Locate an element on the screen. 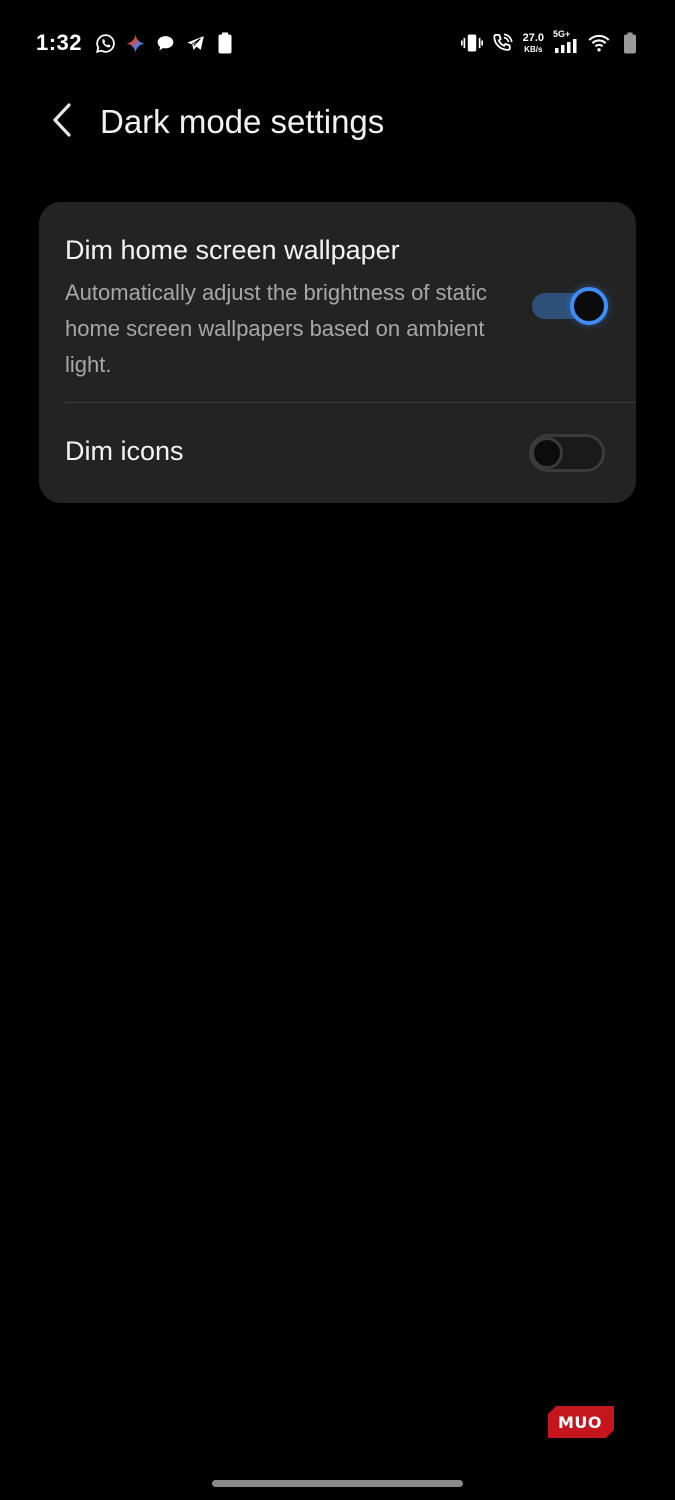 This screenshot has height=1500, width=675. vibrate-icon is located at coordinates (471, 43).